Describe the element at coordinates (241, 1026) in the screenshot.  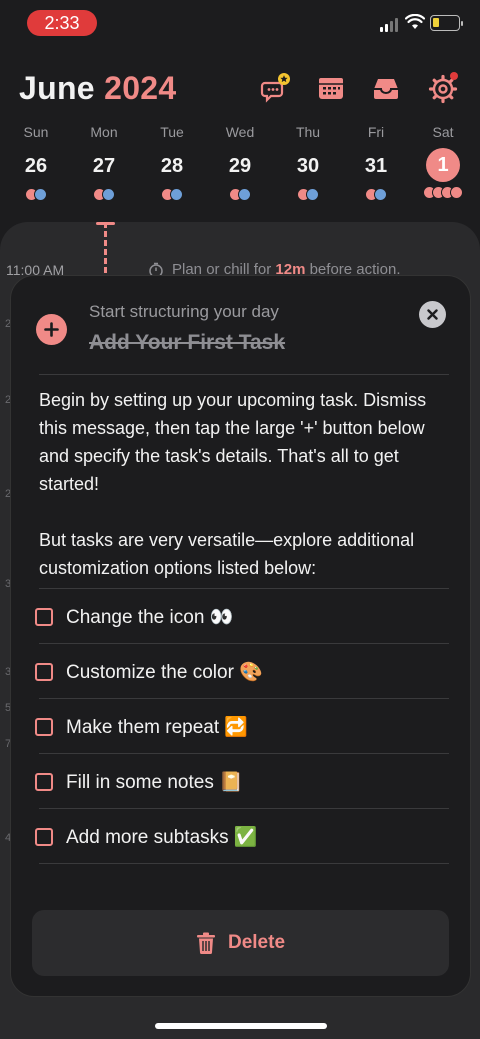
I see `home-indicator` at that location.